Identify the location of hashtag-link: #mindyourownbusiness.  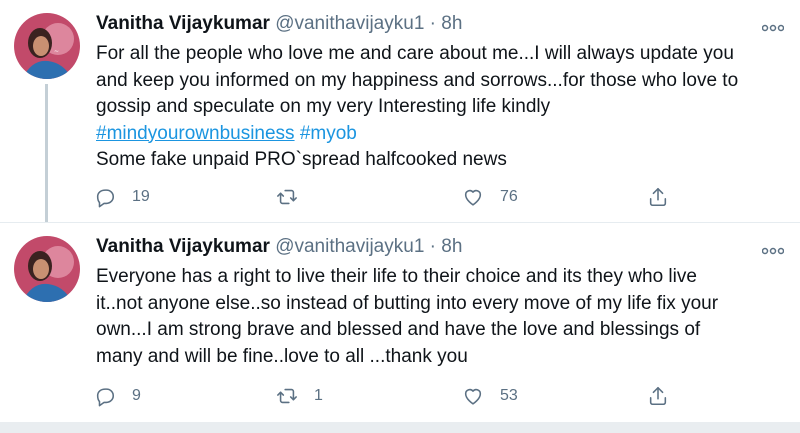
(195, 133).